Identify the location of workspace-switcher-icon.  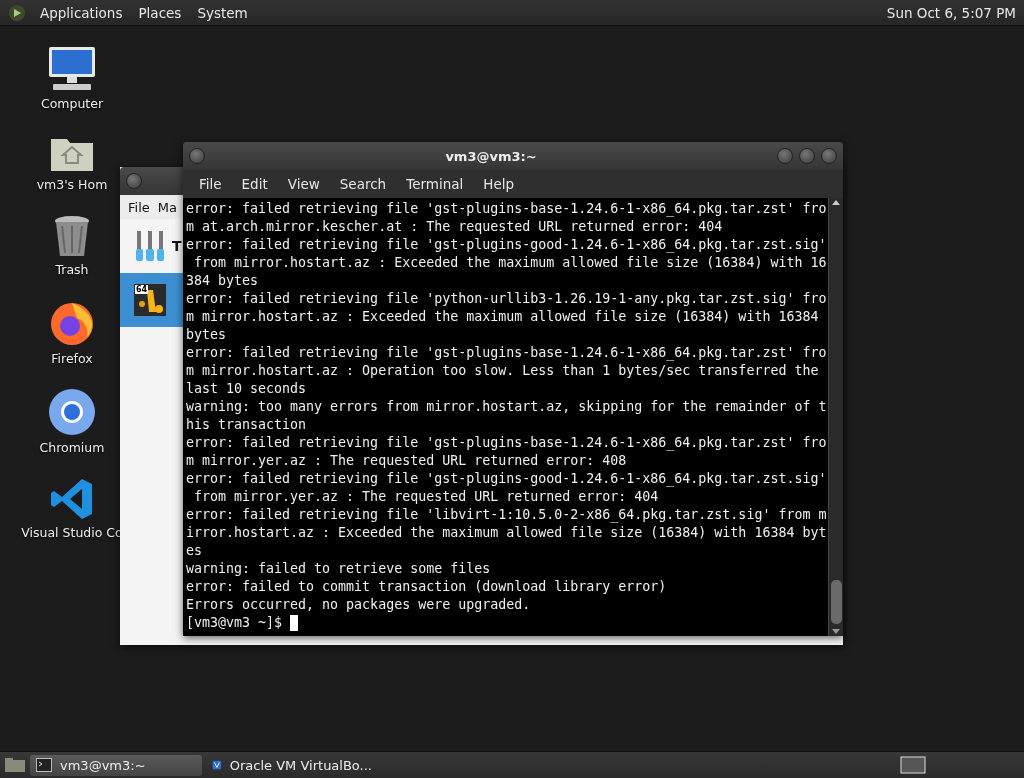
(913, 765).